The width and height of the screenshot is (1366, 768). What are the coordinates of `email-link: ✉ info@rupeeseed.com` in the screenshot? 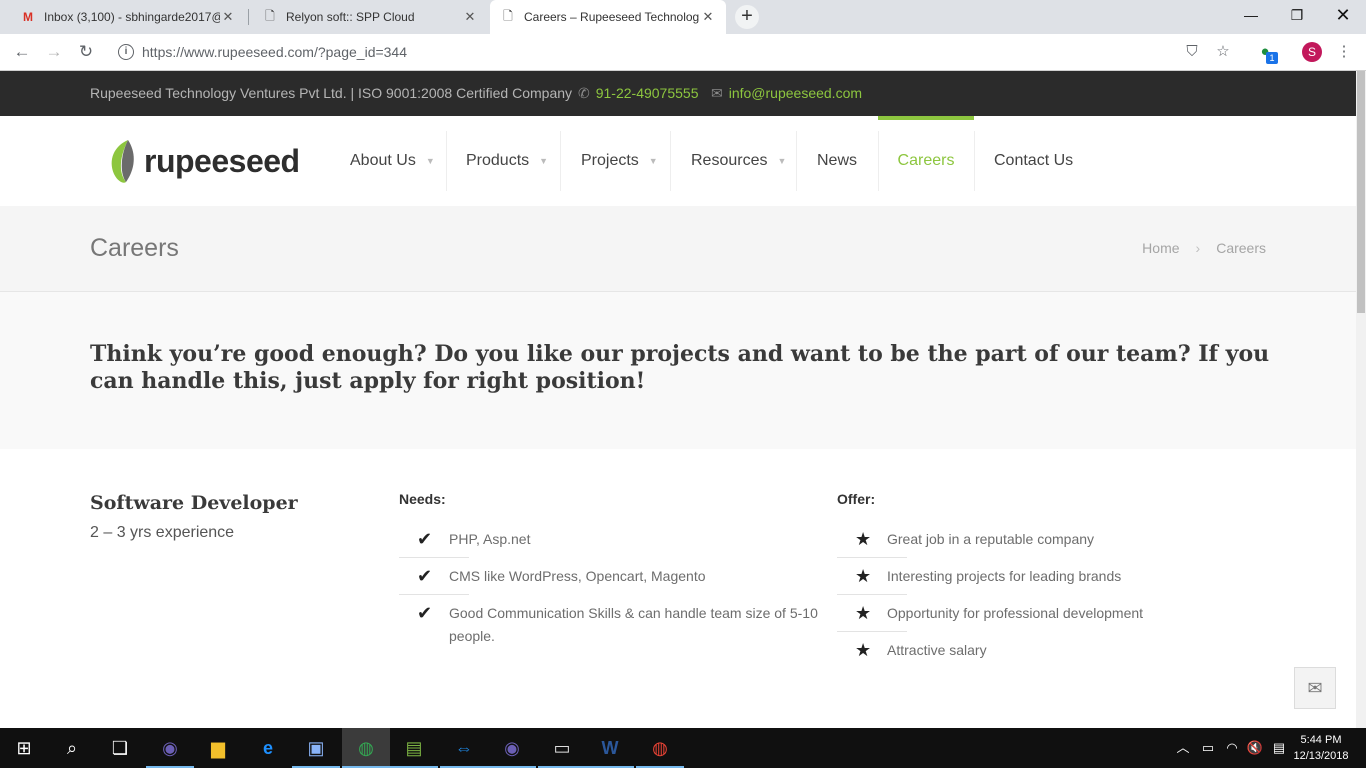 It's located at (786, 93).